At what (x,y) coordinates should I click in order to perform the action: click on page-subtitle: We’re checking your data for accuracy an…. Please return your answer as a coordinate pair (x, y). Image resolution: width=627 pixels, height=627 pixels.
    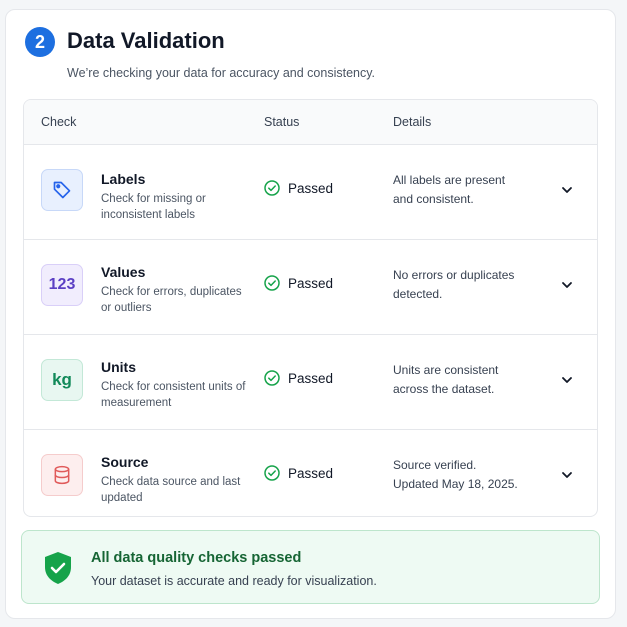
    Looking at the image, I should click on (221, 73).